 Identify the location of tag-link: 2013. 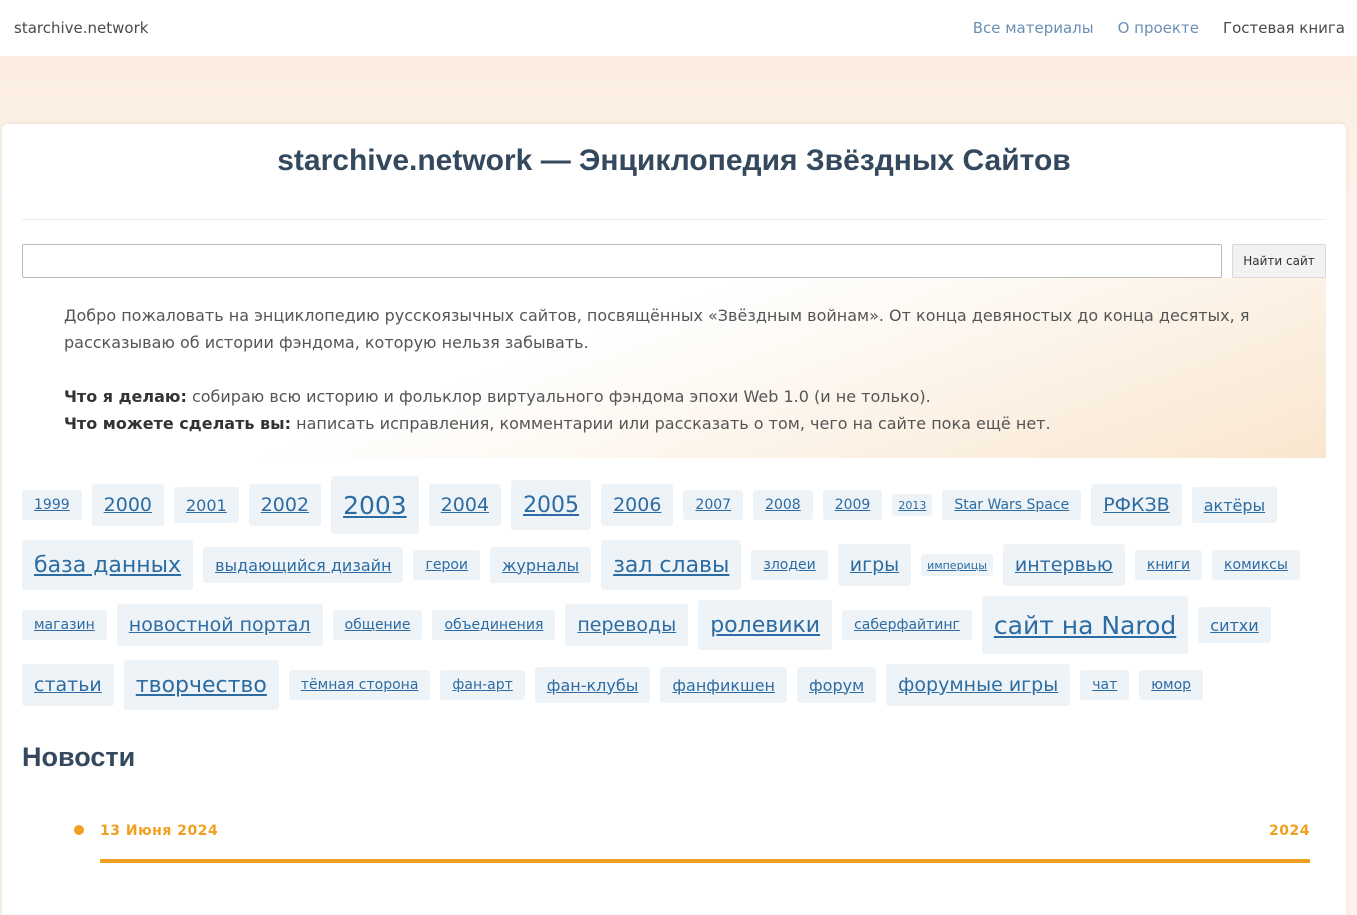
(912, 505).